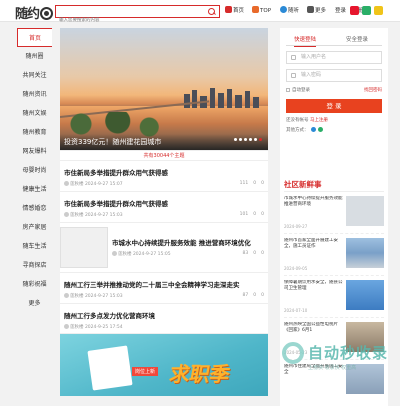 The height and width of the screenshot is (406, 400). What do you see at coordinates (334, 106) in the screenshot?
I see `login-button: 登 录` at bounding box center [334, 106].